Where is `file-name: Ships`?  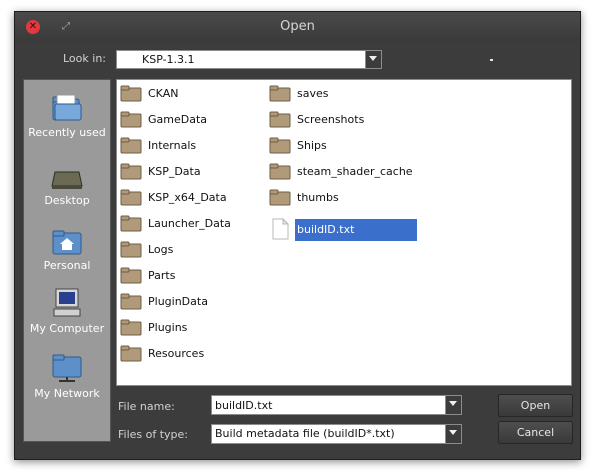 file-name: Ships is located at coordinates (312, 145).